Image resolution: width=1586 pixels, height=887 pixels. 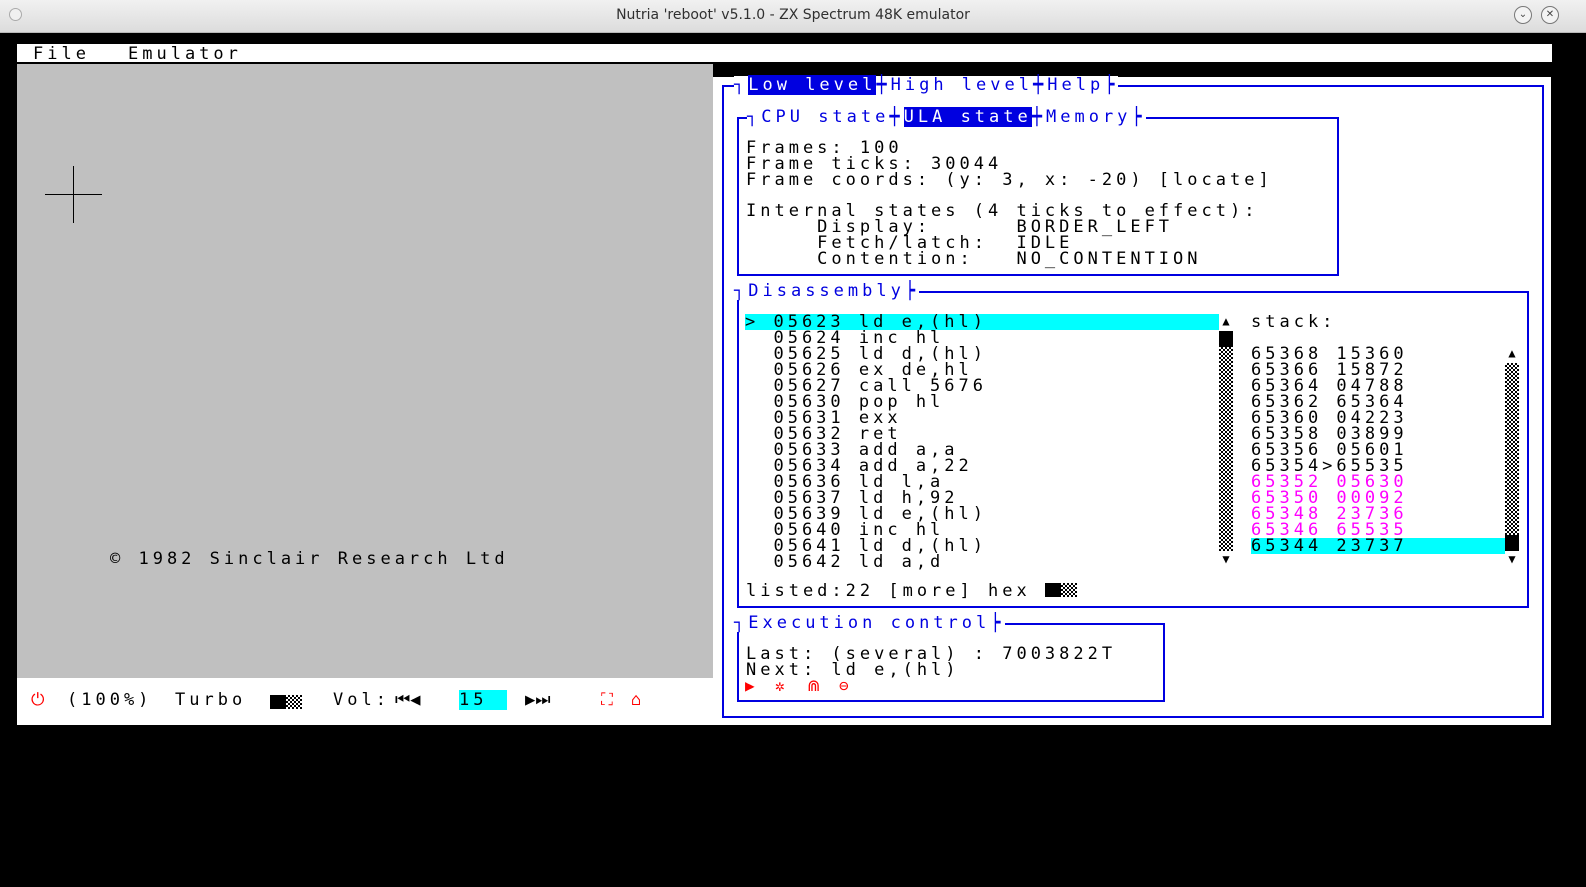 What do you see at coordinates (1088, 117) in the screenshot?
I see `tab-memory: Memory` at bounding box center [1088, 117].